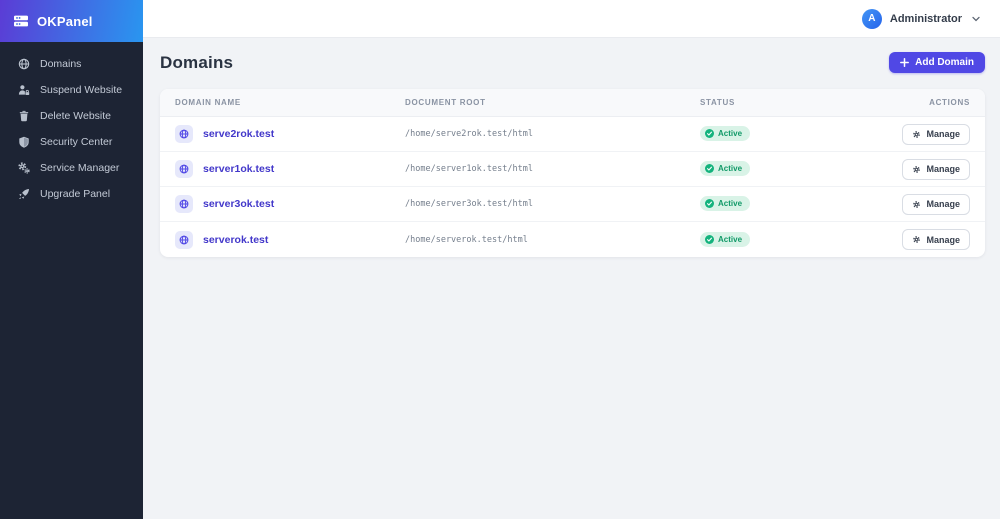 This screenshot has height=519, width=1000. I want to click on document-root: /home/server3ok.test/html, so click(469, 204).